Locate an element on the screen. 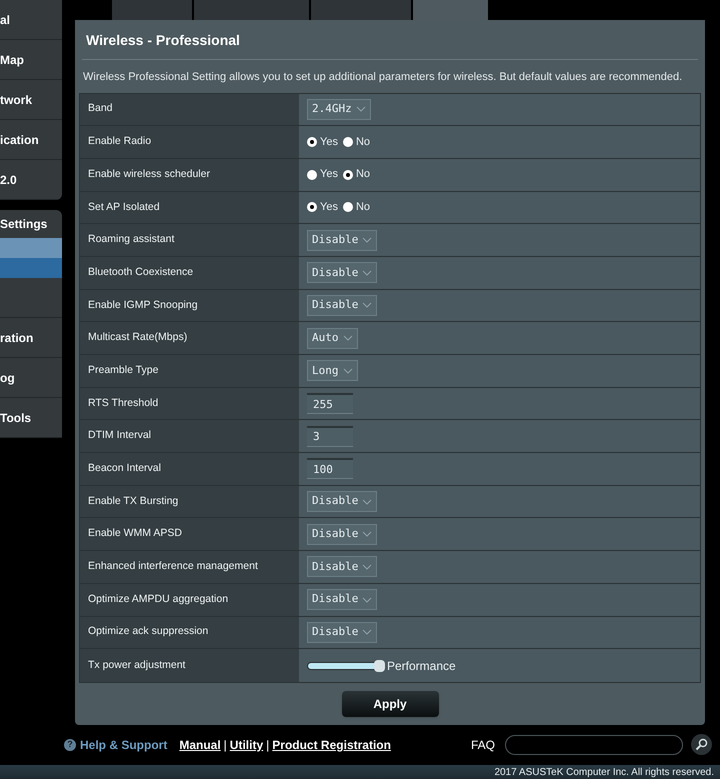 This screenshot has height=779, width=720. sidebar-heading: Settings is located at coordinates (24, 224).